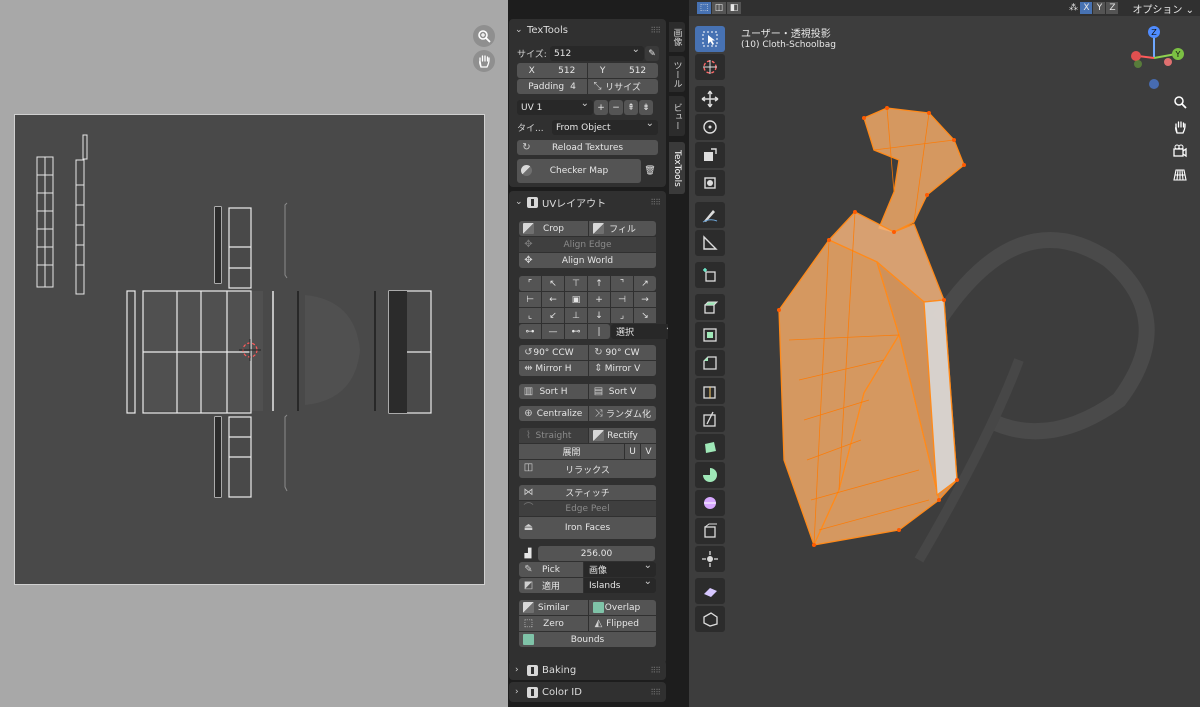  What do you see at coordinates (677, 116) in the screenshot?
I see `tab-view: ビュー` at bounding box center [677, 116].